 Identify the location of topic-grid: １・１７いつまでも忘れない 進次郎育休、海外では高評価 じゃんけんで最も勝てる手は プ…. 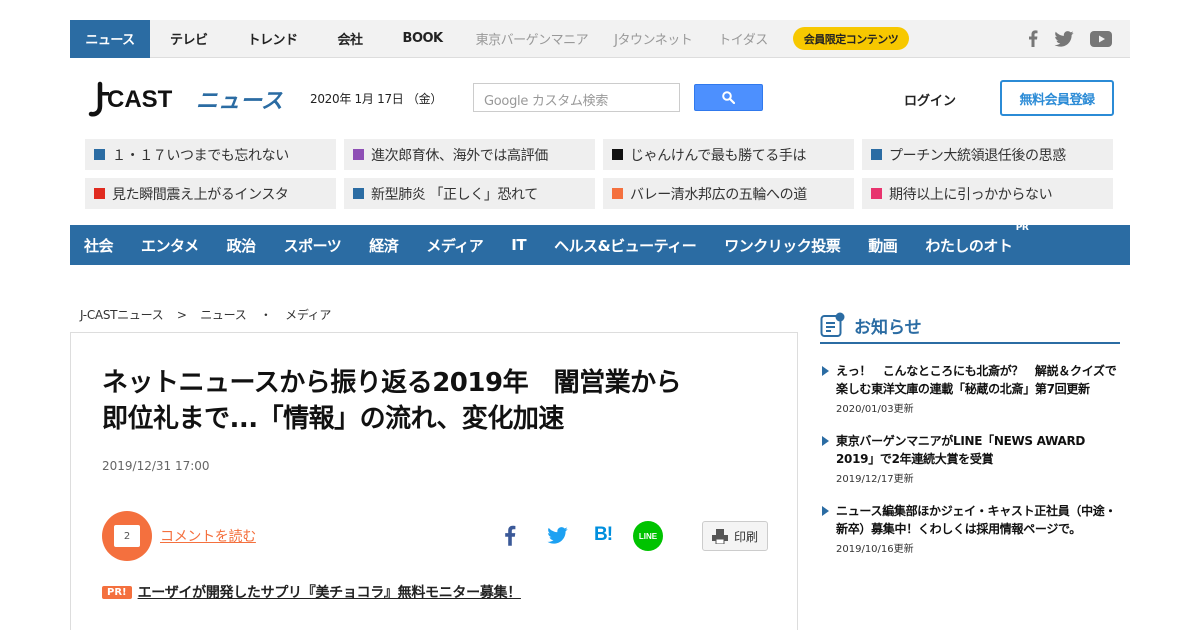
(600, 174).